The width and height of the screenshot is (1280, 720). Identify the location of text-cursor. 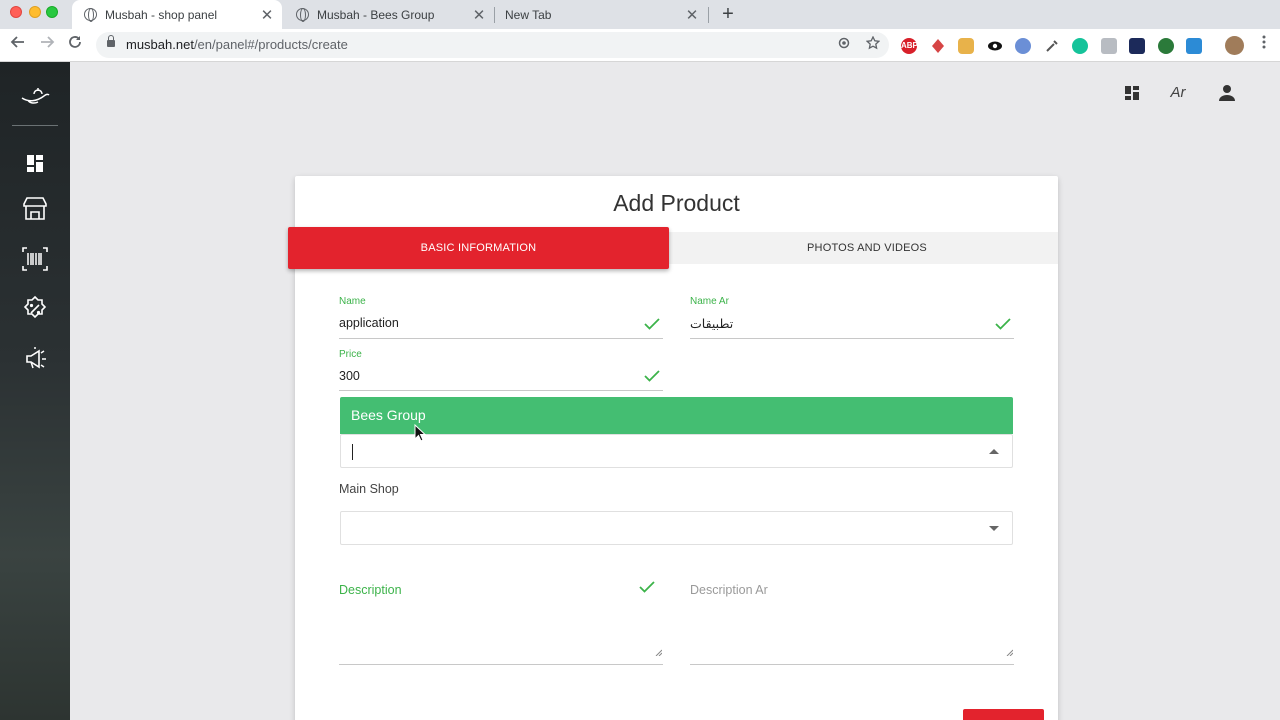
(352, 452).